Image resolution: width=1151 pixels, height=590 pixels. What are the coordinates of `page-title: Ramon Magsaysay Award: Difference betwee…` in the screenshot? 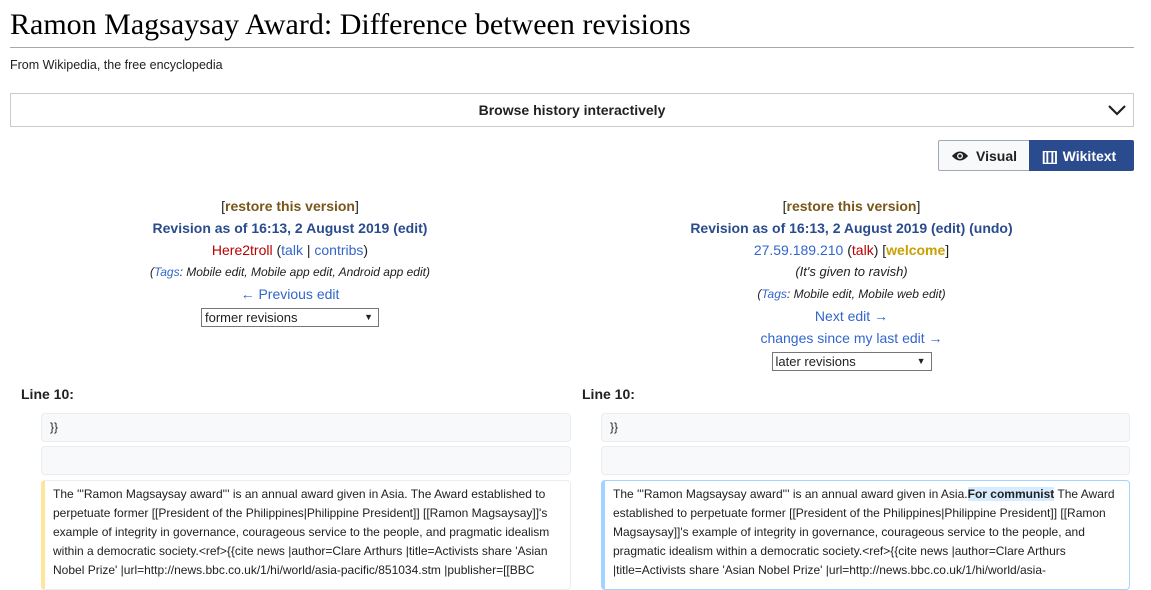 It's located at (350, 24).